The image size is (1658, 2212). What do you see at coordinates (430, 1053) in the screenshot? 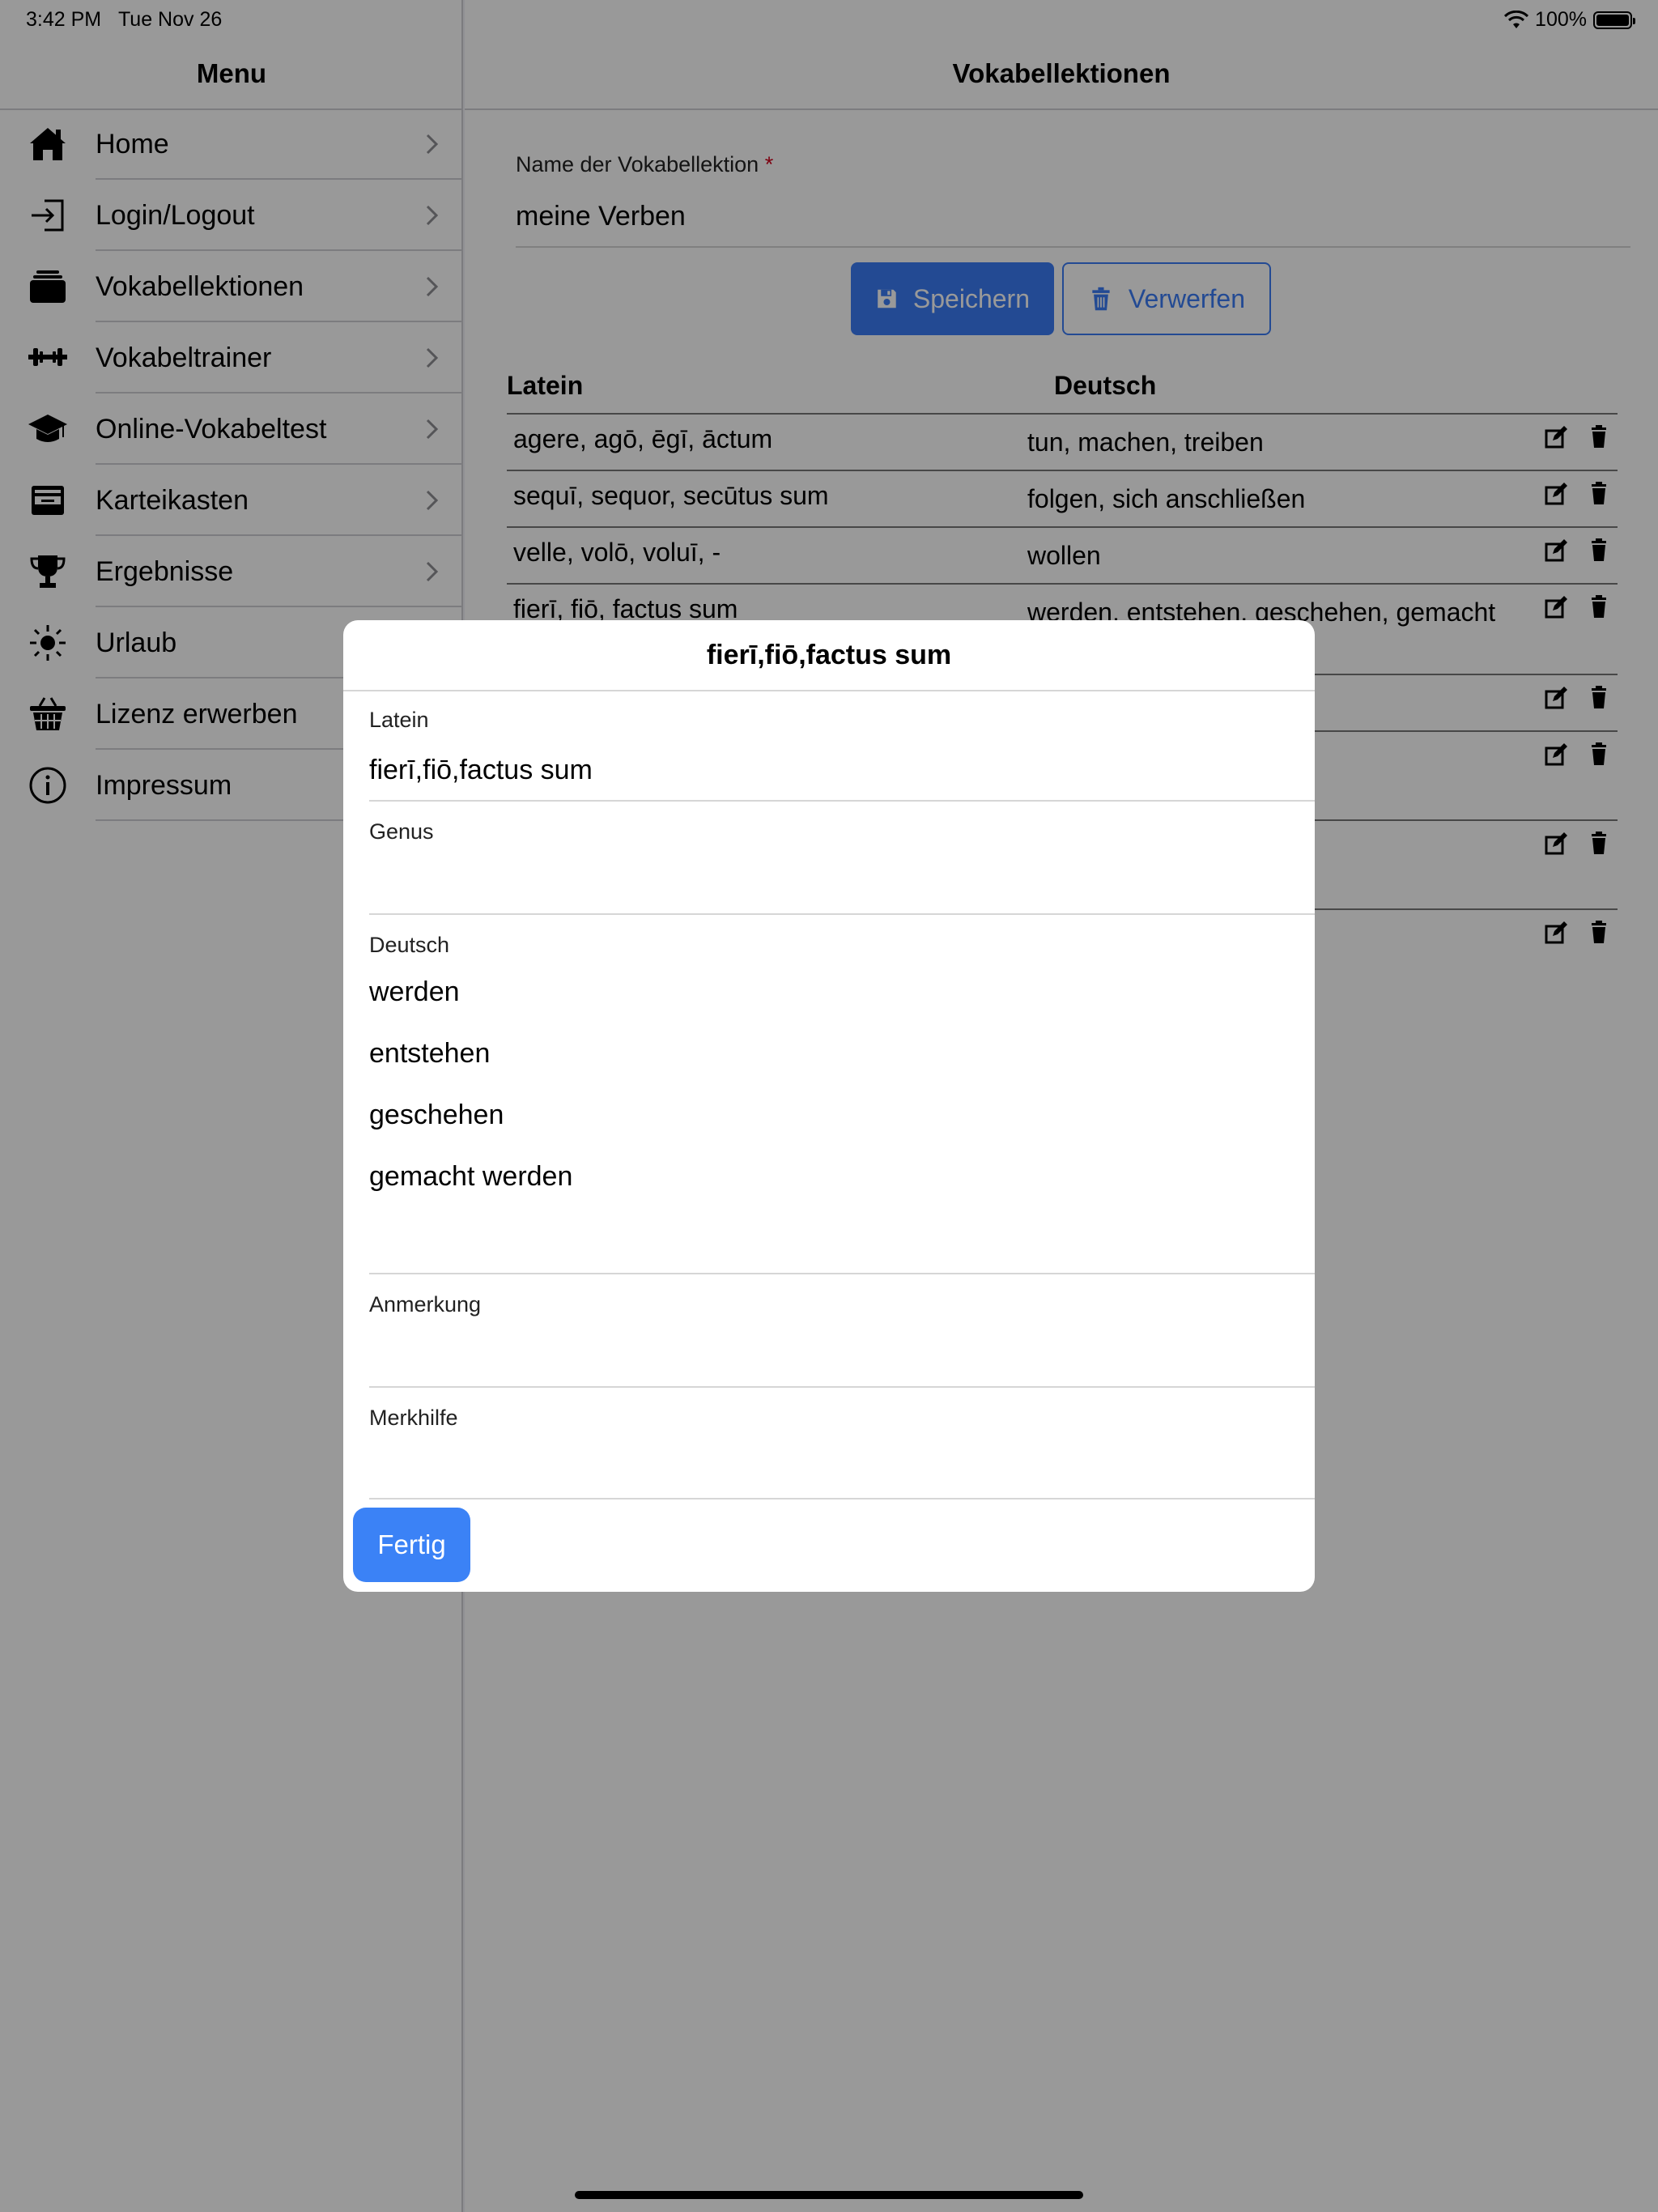
I see `list-item: entstehen` at bounding box center [430, 1053].